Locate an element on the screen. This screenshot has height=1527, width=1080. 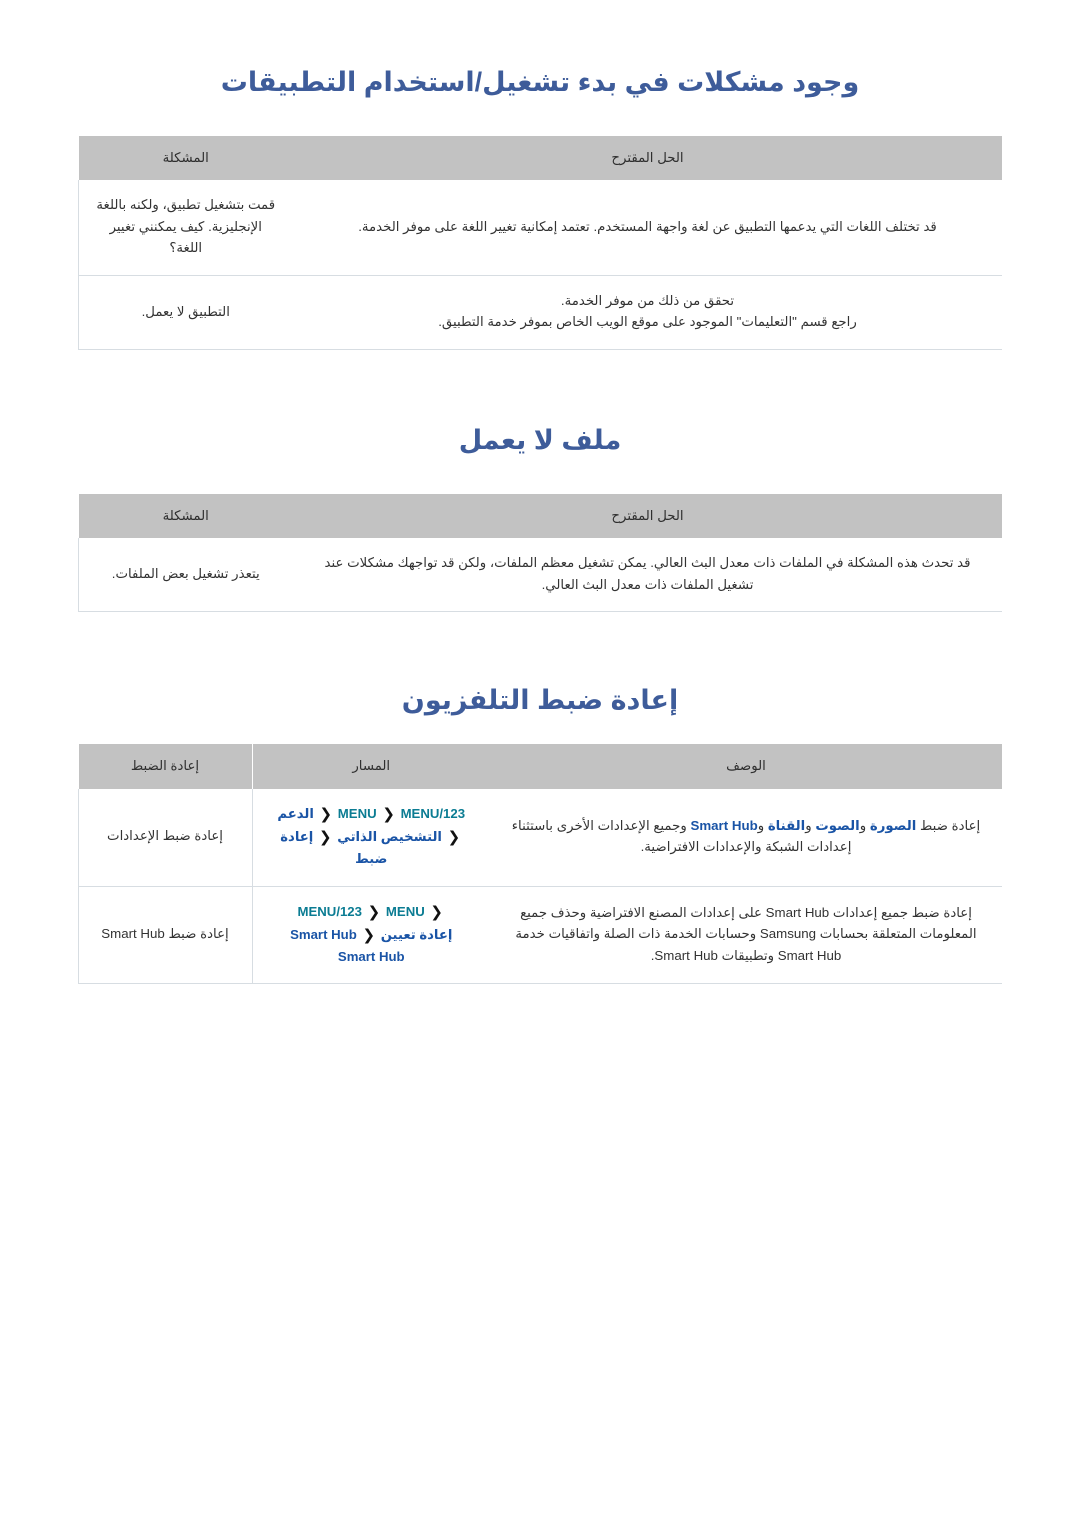
solution-line-1: تحقق من ذلك من موفر الخدمة. is located at coordinates (647, 300).